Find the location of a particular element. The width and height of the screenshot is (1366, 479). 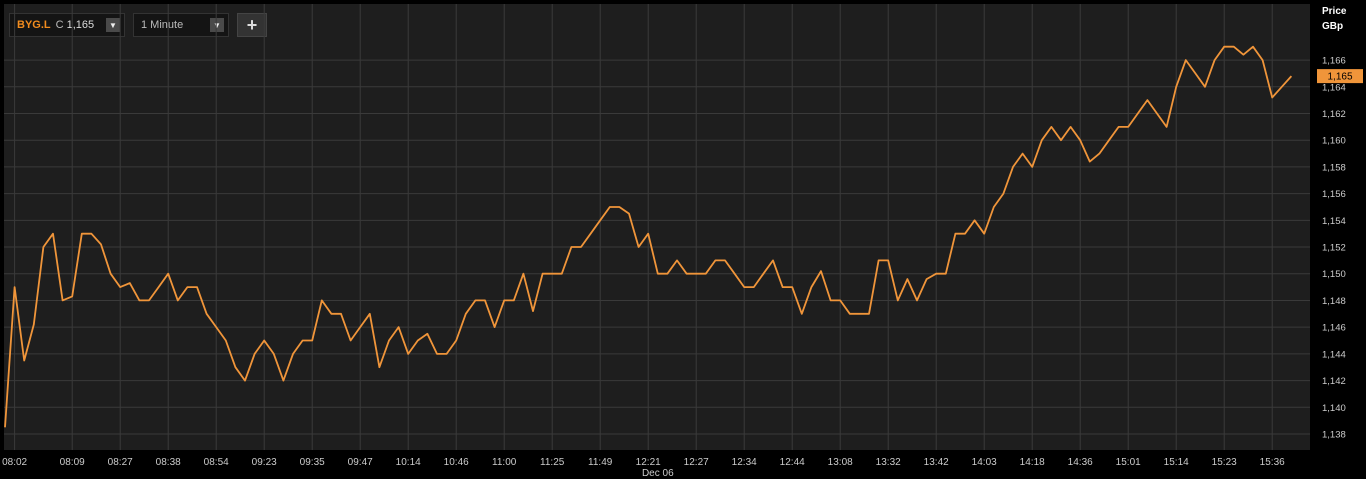

x-tick-label: 08:54 is located at coordinates (216, 462).